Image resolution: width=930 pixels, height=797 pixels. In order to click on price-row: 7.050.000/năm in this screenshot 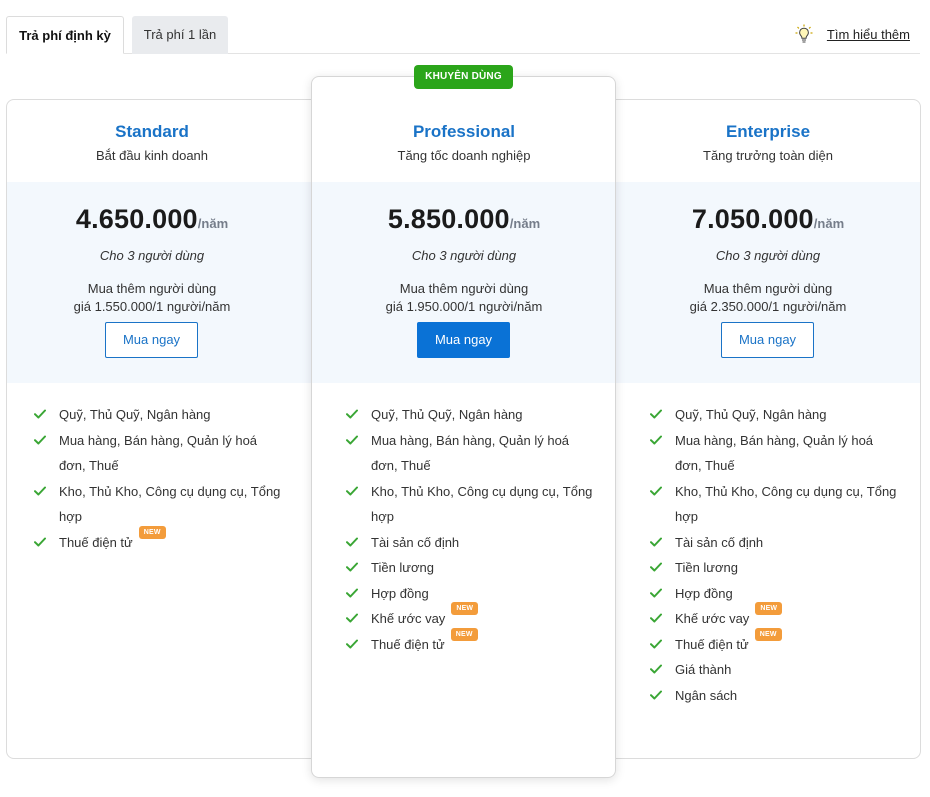, I will do `click(768, 219)`.